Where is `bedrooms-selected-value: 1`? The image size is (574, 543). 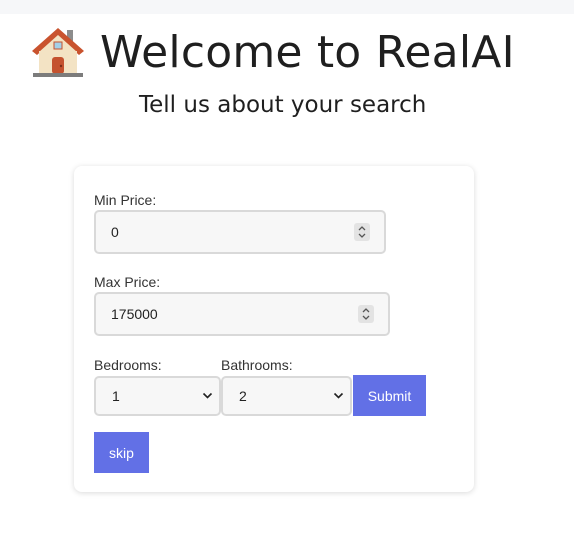
bedrooms-selected-value: 1 is located at coordinates (116, 396).